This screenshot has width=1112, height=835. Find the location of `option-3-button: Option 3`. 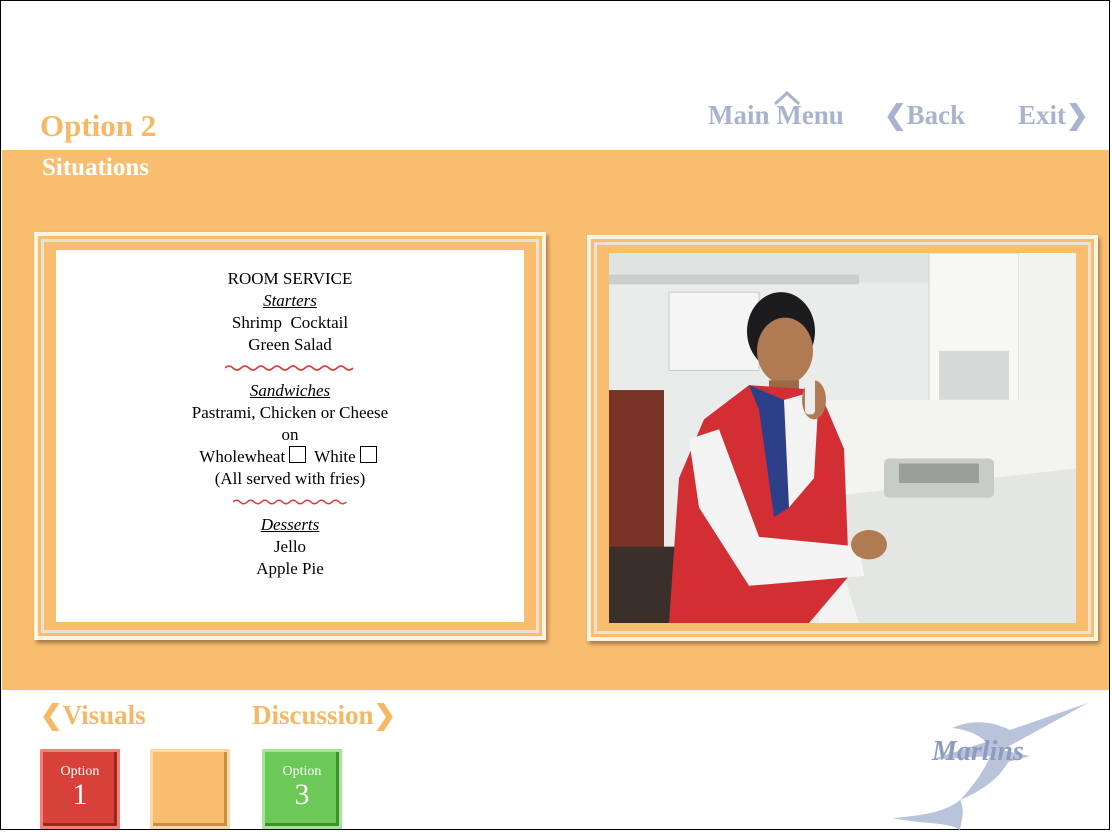

option-3-button: Option 3 is located at coordinates (302, 789).